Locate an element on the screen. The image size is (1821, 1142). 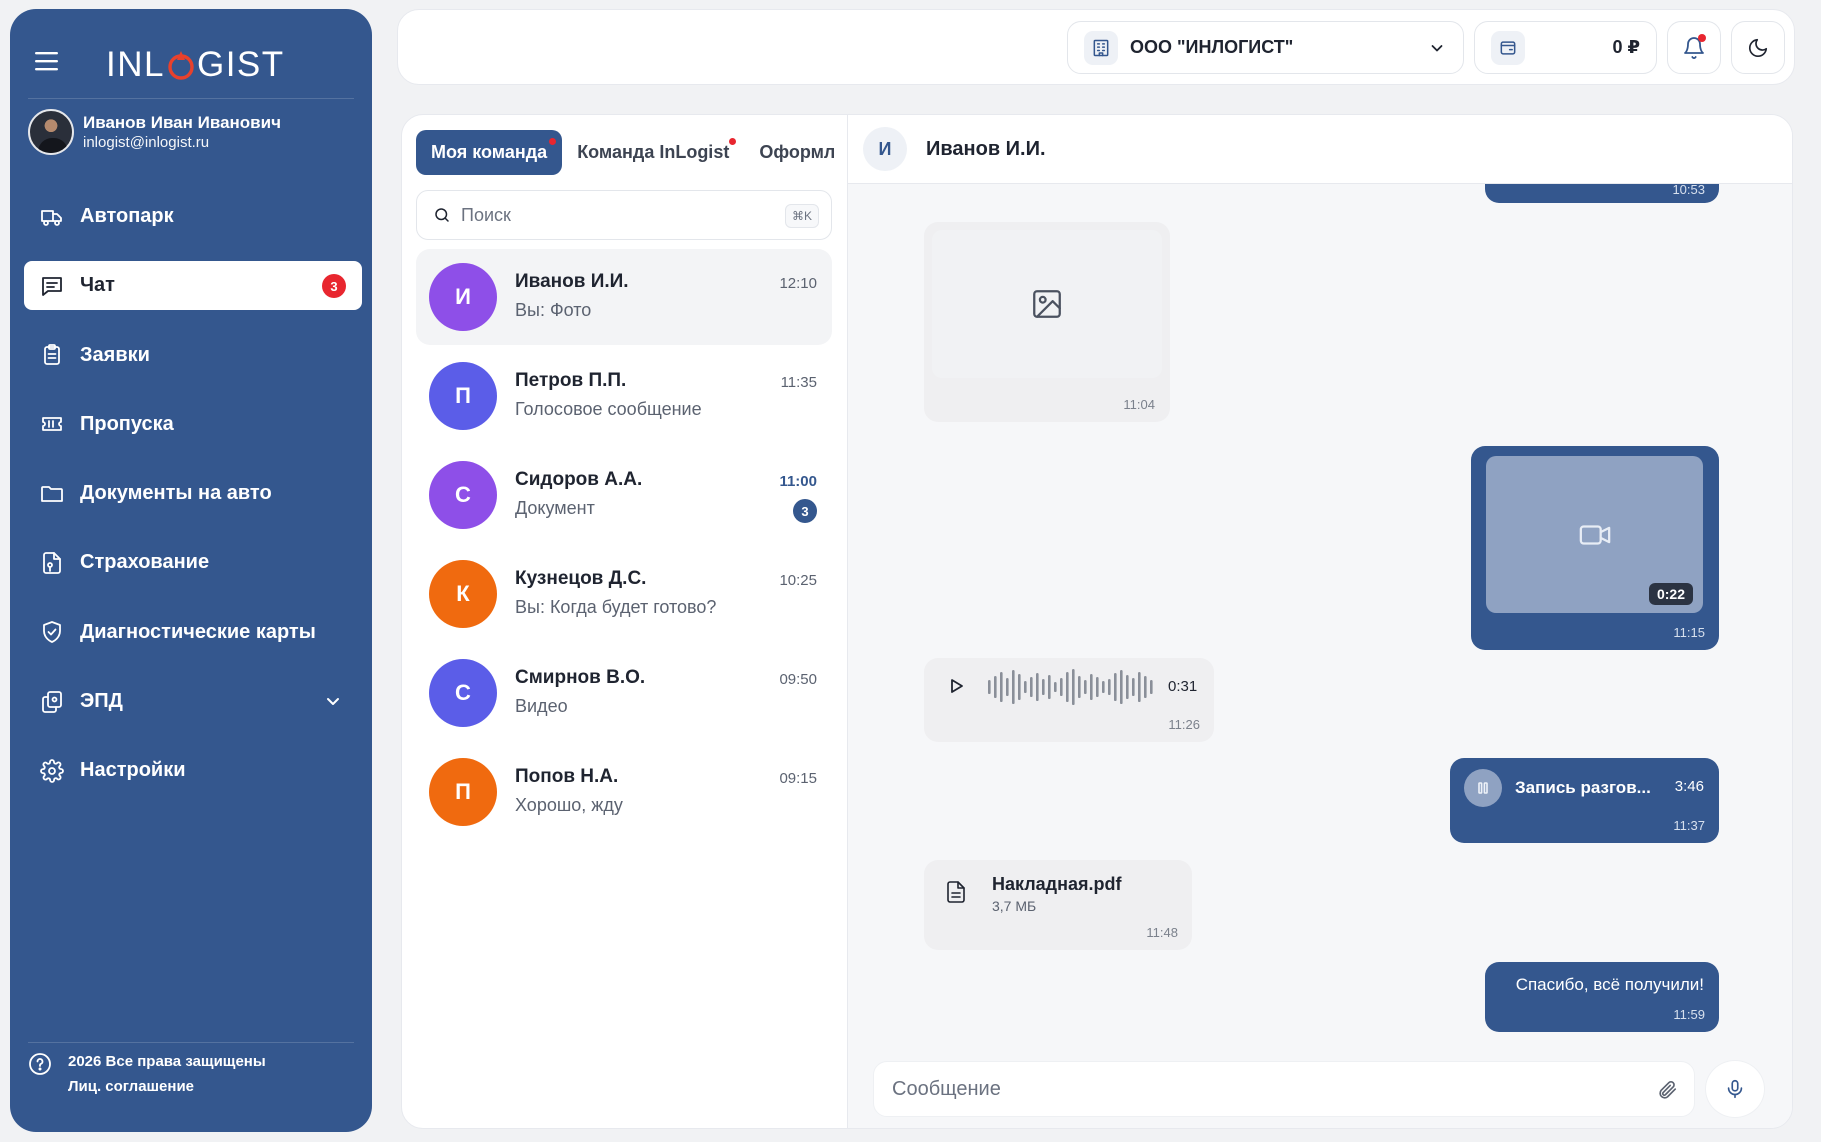
tab-notification-dot is located at coordinates (553, 141).